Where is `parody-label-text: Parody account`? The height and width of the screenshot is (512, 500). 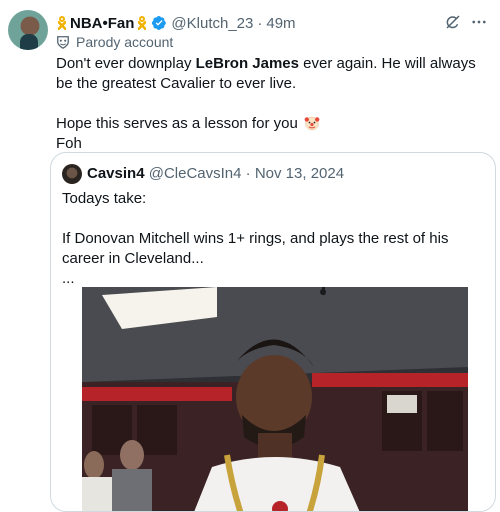 parody-label-text: Parody account is located at coordinates (125, 42).